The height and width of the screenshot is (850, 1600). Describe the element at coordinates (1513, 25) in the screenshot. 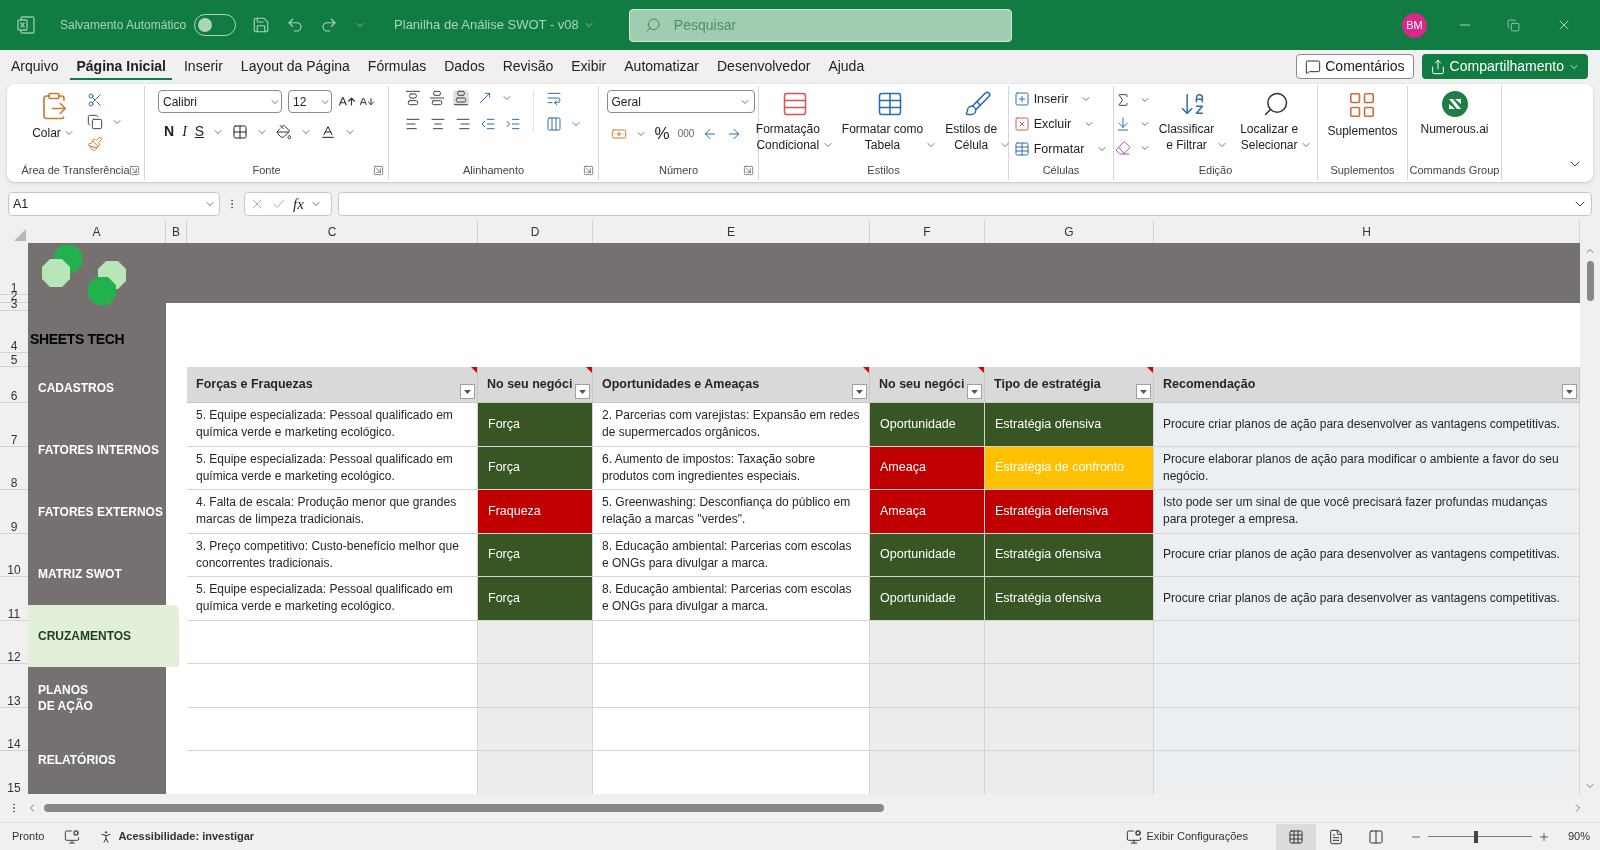

I see `restore-icon` at that location.